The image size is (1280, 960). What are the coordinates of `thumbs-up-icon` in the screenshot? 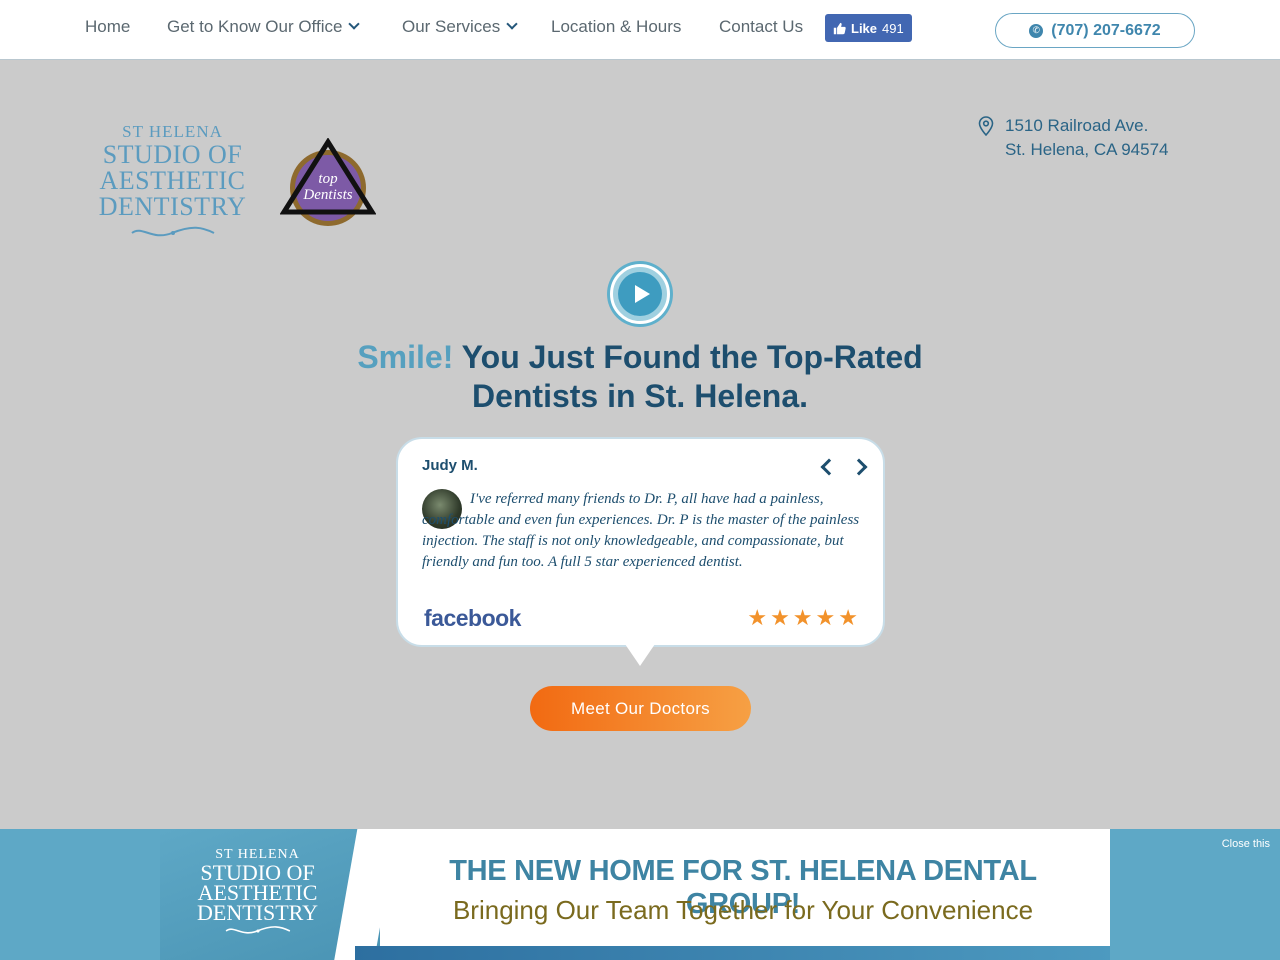 It's located at (839, 28).